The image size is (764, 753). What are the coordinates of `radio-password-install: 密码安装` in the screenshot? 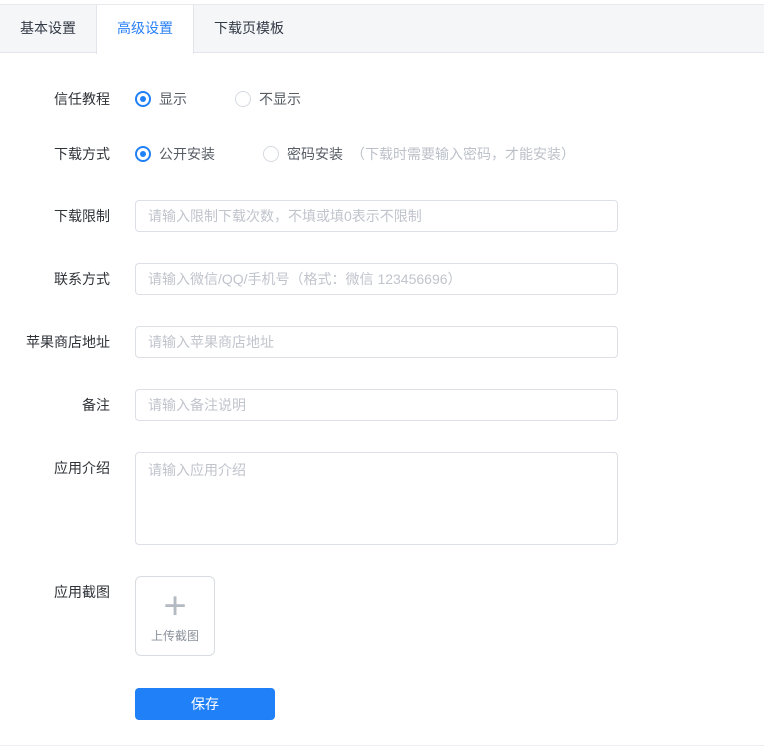 It's located at (303, 154).